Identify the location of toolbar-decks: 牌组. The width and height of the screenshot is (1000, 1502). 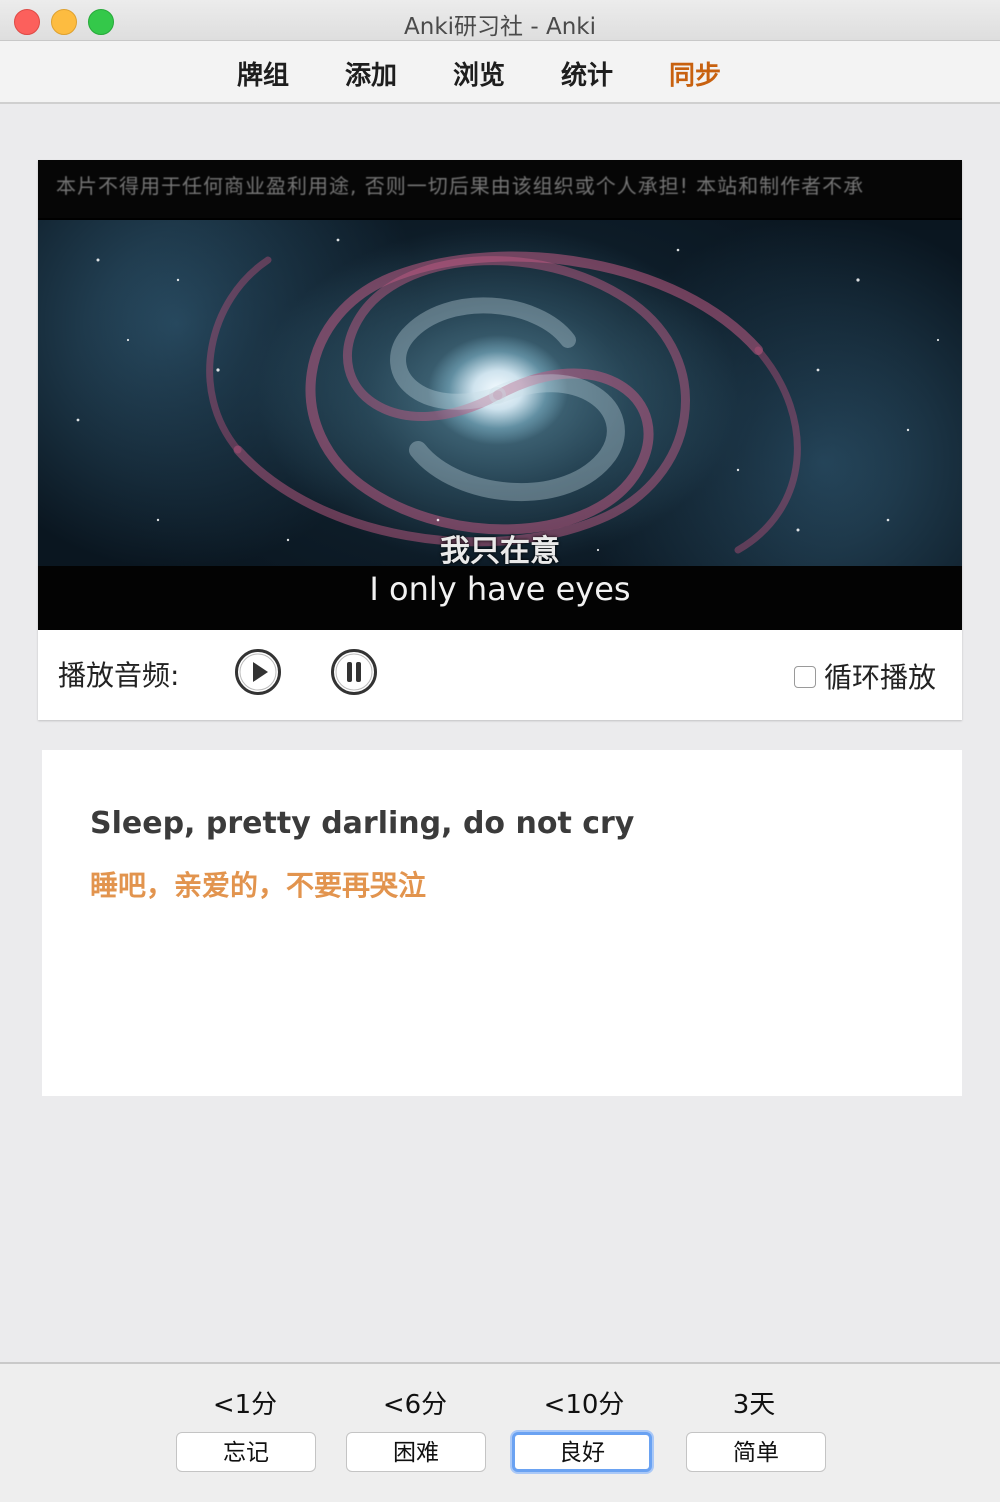
(263, 73).